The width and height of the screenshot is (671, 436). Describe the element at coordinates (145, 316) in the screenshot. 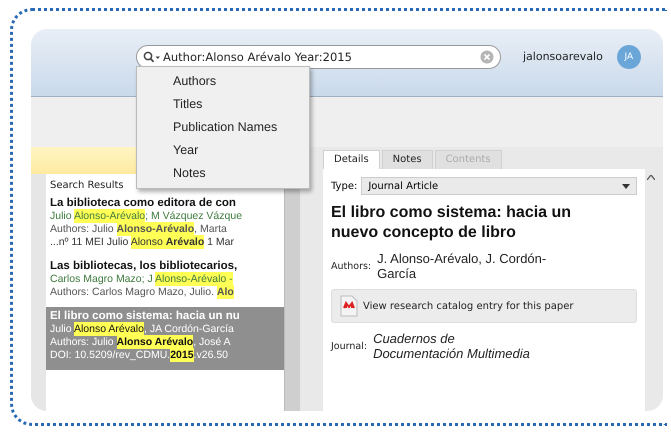

I see `result-line: El libro como sistema: hacia un nu` at that location.